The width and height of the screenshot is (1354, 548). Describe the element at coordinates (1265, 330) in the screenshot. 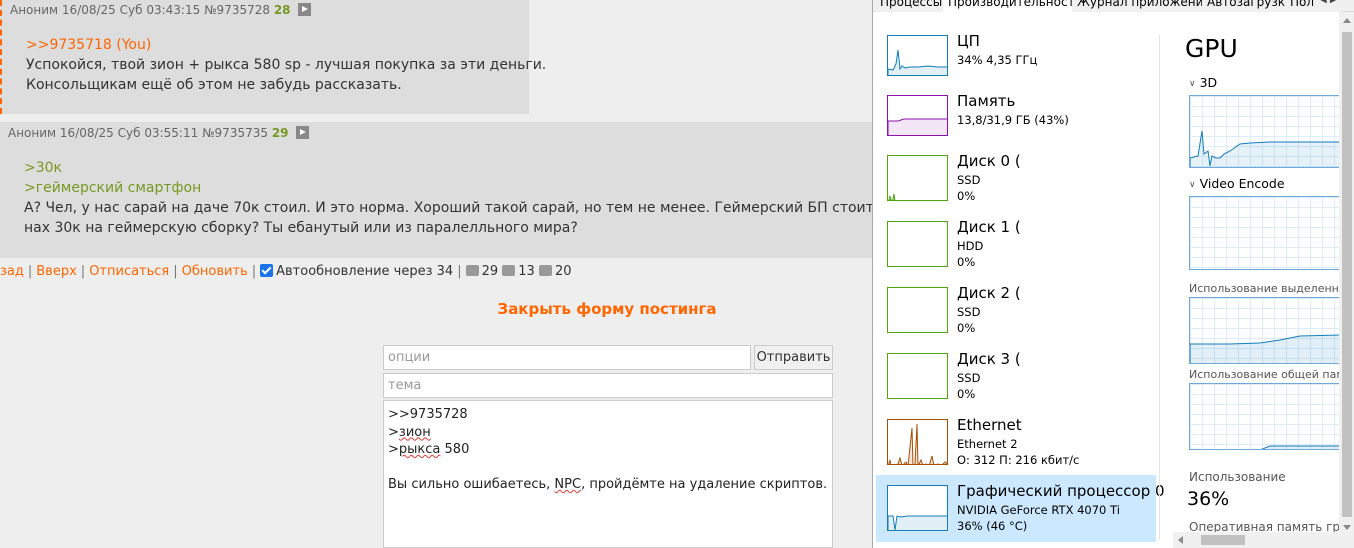

I see `dedicated-memory-graph` at that location.